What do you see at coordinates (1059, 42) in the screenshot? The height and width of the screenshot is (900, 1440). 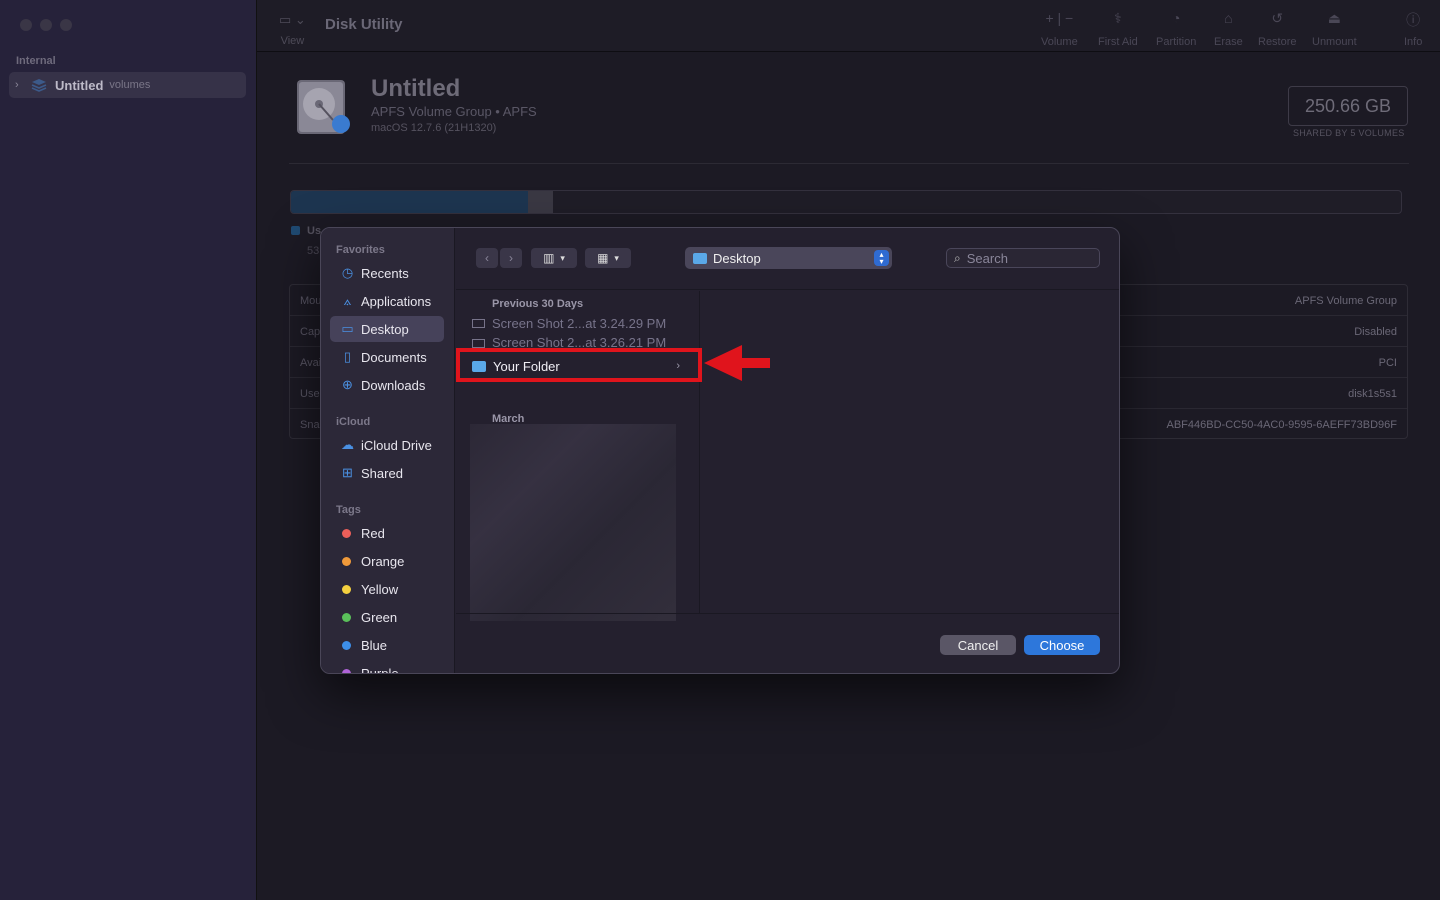 I see `volume-label: Volume` at bounding box center [1059, 42].